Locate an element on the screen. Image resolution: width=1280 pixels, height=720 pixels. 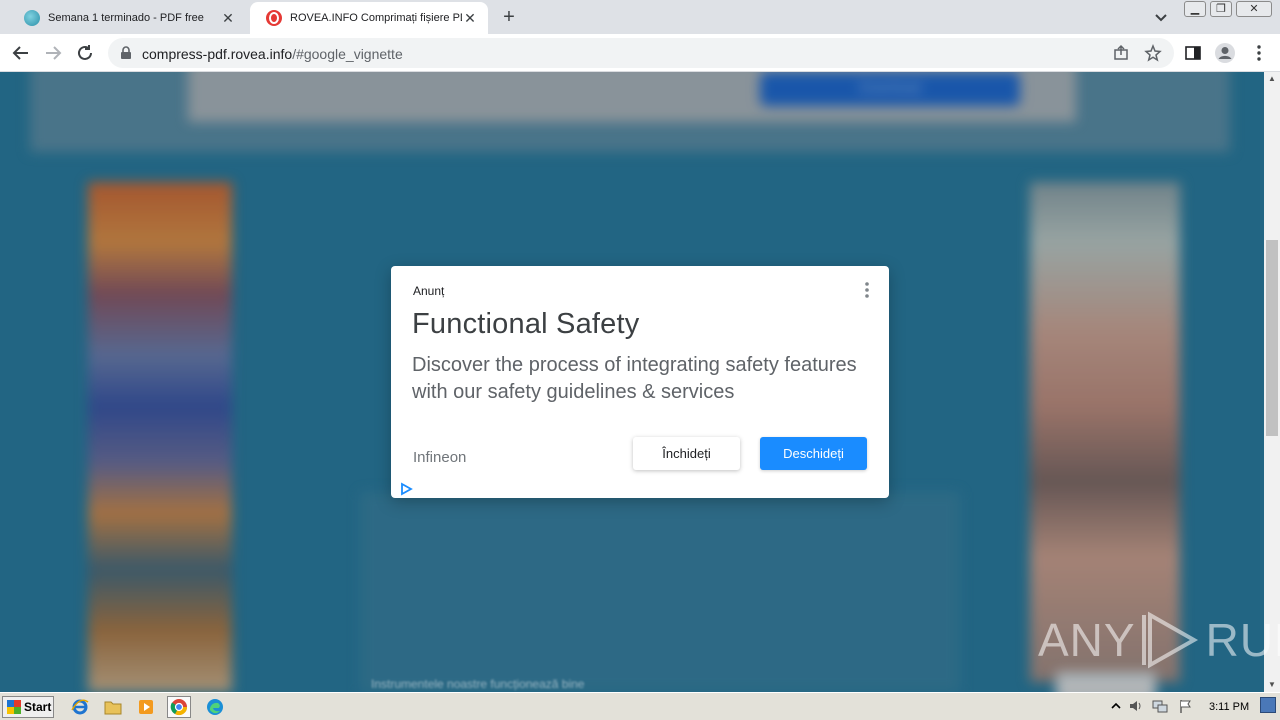
browser-toolbar: compress-pdf.rovea.info/#google_vignette is located at coordinates (640, 53).